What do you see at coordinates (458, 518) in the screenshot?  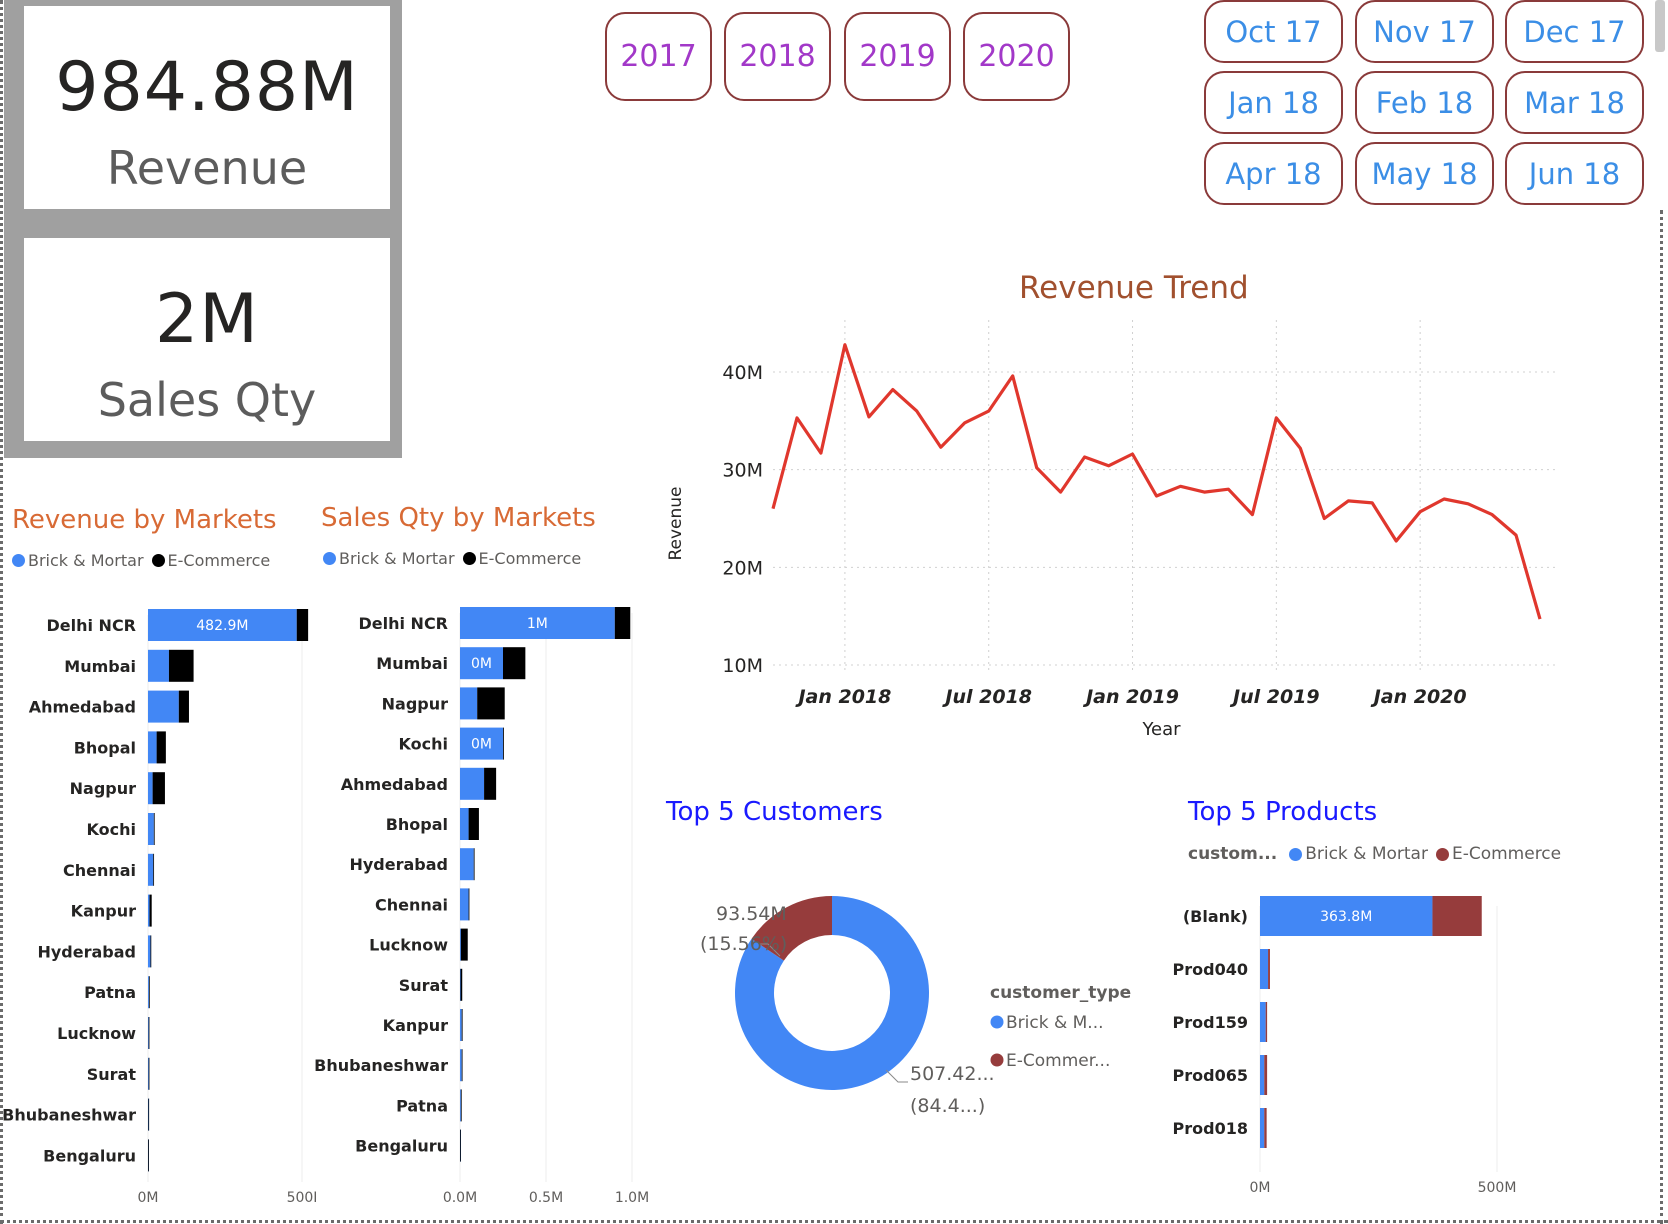 I see `sales-qty-by-markets-title: Sales Qty by Markets` at bounding box center [458, 518].